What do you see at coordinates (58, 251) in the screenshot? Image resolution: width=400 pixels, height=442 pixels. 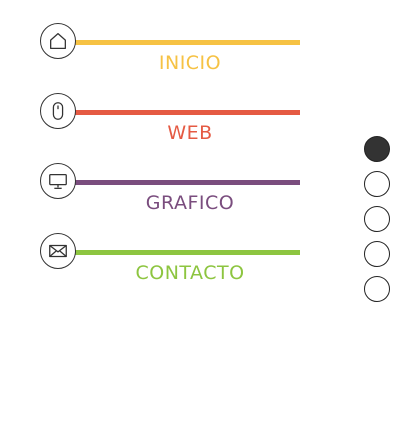 I see `mail-icon` at bounding box center [58, 251].